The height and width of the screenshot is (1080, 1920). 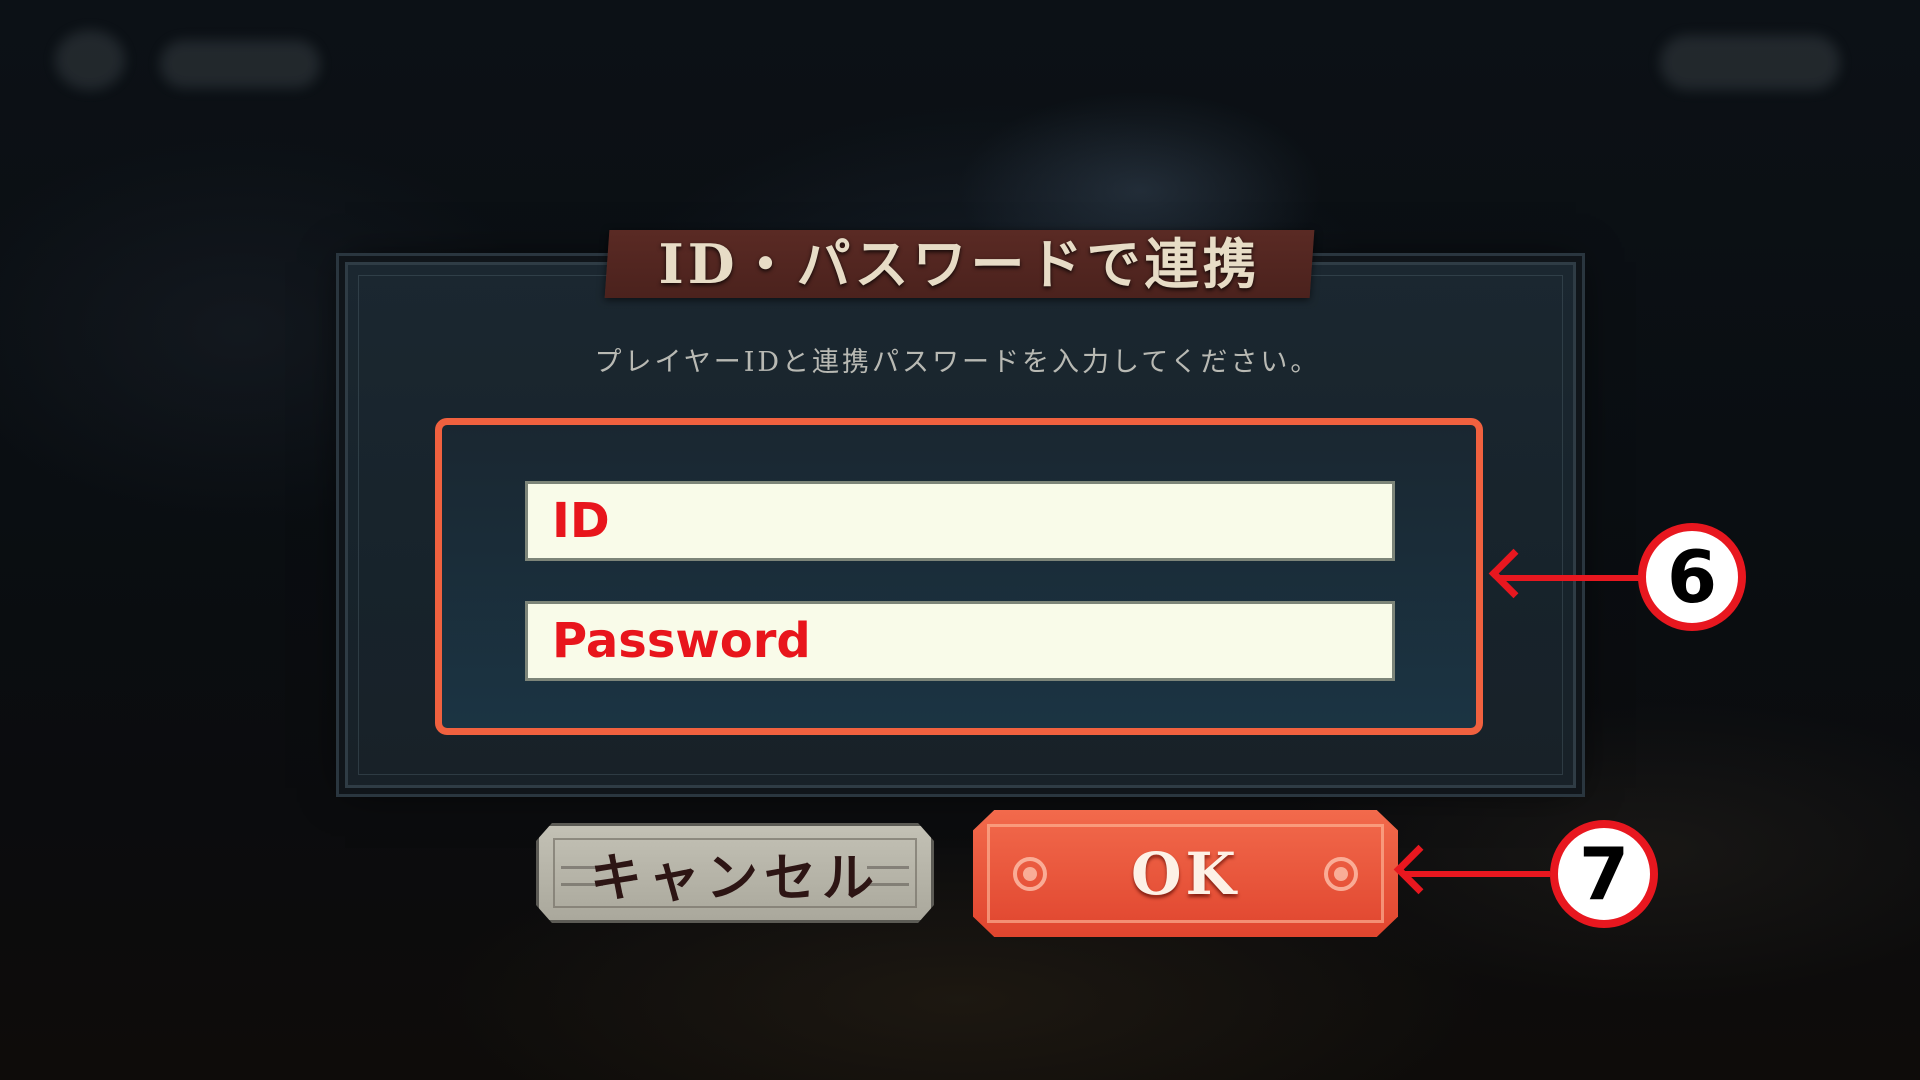 What do you see at coordinates (957, 362) in the screenshot?
I see `dialog-instruction: プレイヤーIDと連携パスワードを入力してください。` at bounding box center [957, 362].